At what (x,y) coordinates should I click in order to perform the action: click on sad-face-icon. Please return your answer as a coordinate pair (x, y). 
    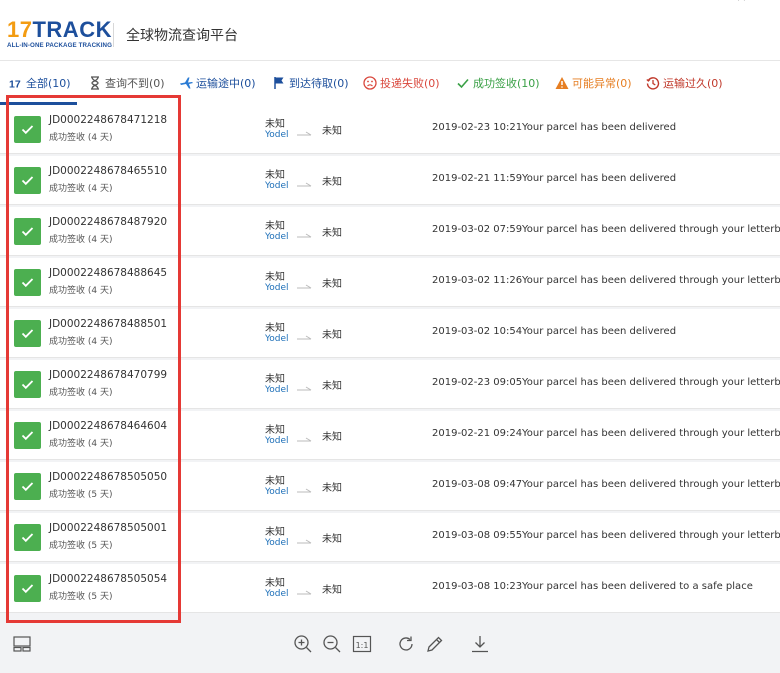
    Looking at the image, I should click on (370, 83).